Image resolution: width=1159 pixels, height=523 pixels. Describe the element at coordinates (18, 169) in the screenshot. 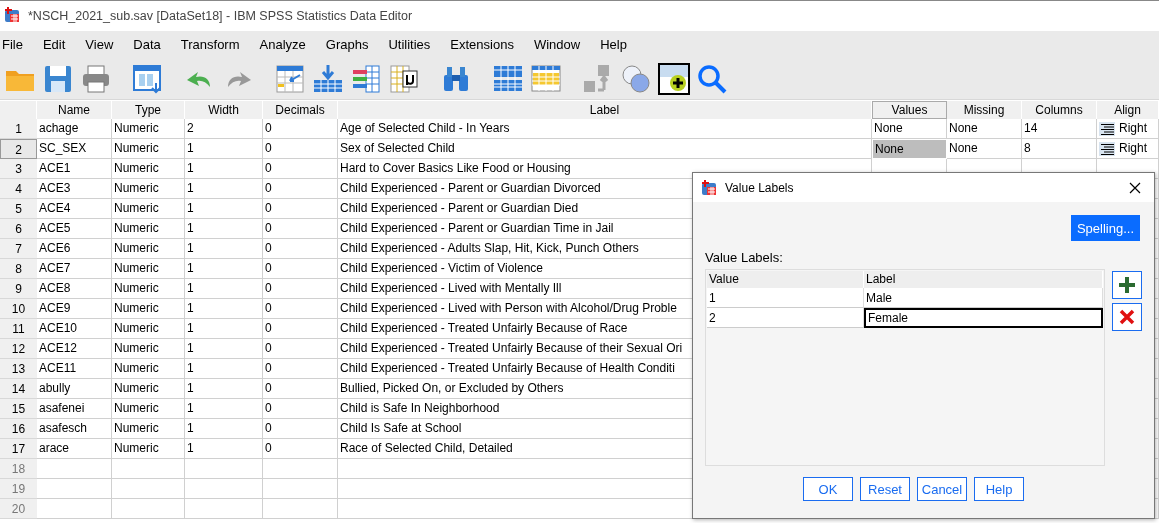

I see `row-number: 3` at that location.